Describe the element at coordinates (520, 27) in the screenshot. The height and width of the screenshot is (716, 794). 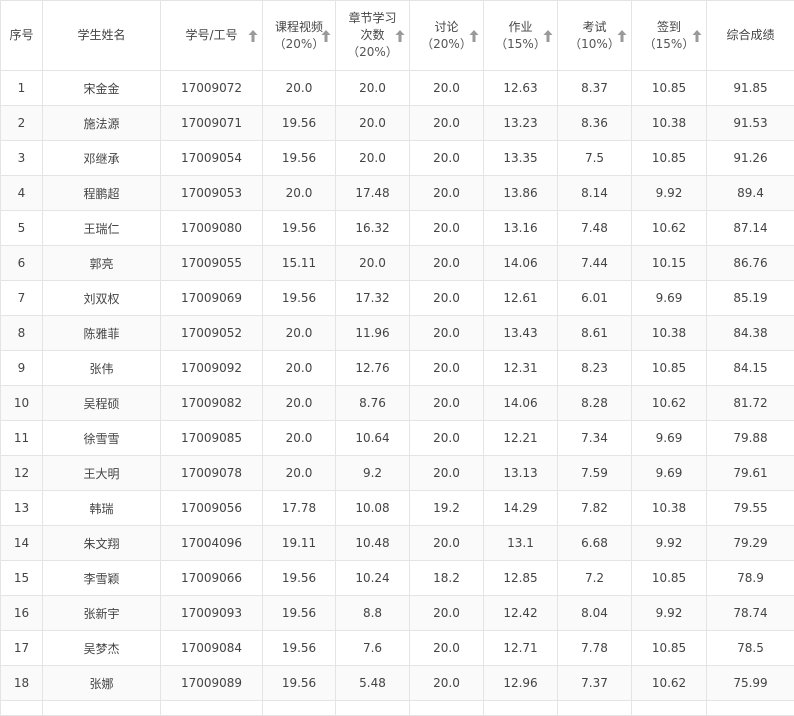
I see `header-label: 作业` at that location.